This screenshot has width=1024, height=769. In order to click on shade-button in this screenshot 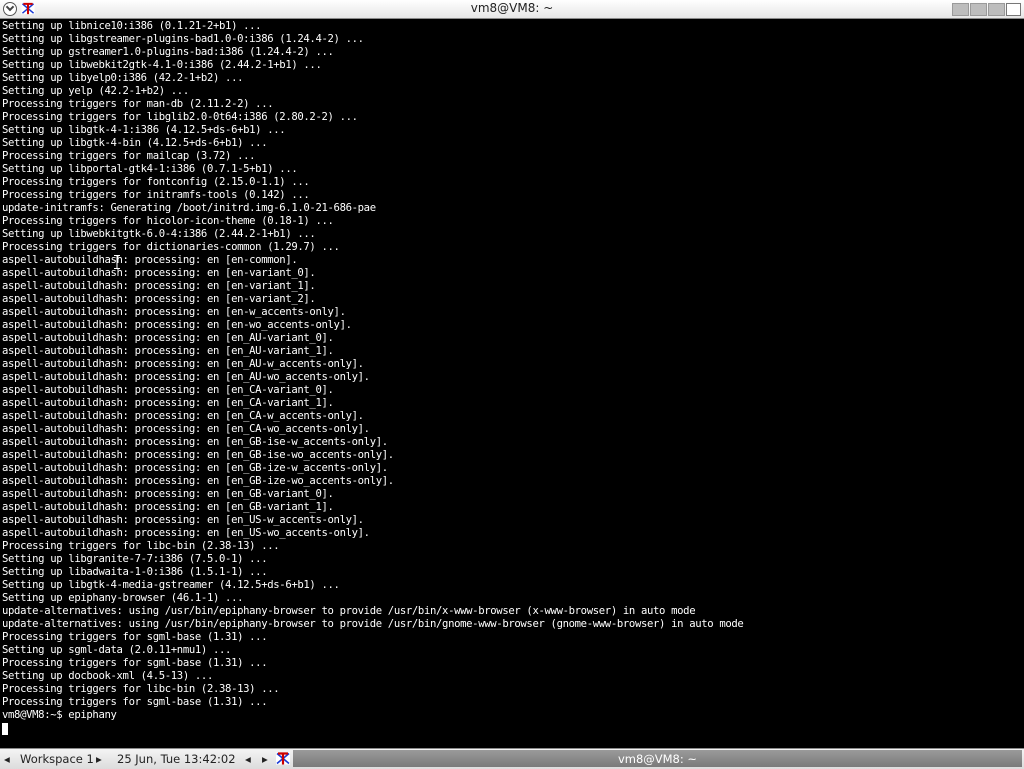, I will do `click(996, 9)`.